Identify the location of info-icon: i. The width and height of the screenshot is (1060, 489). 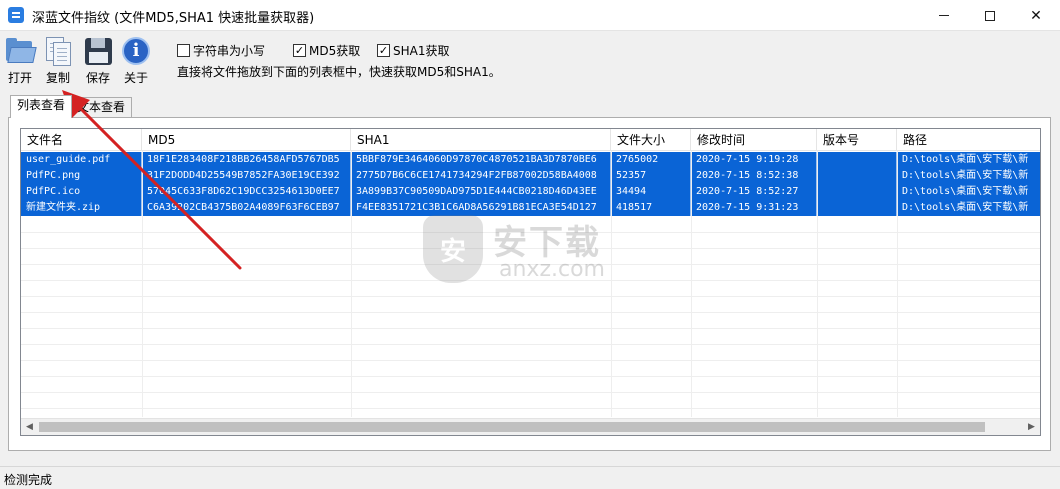
(136, 51).